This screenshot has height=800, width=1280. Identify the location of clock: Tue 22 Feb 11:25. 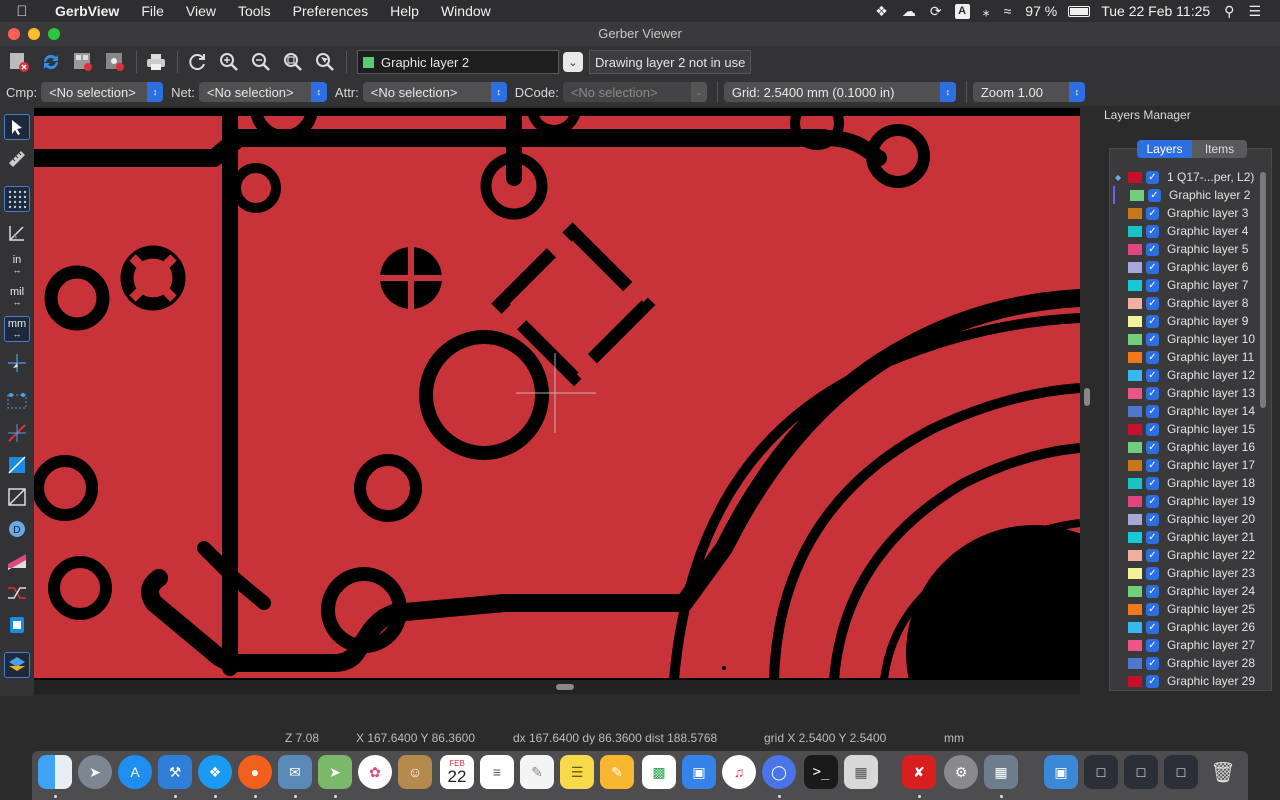
(1155, 11).